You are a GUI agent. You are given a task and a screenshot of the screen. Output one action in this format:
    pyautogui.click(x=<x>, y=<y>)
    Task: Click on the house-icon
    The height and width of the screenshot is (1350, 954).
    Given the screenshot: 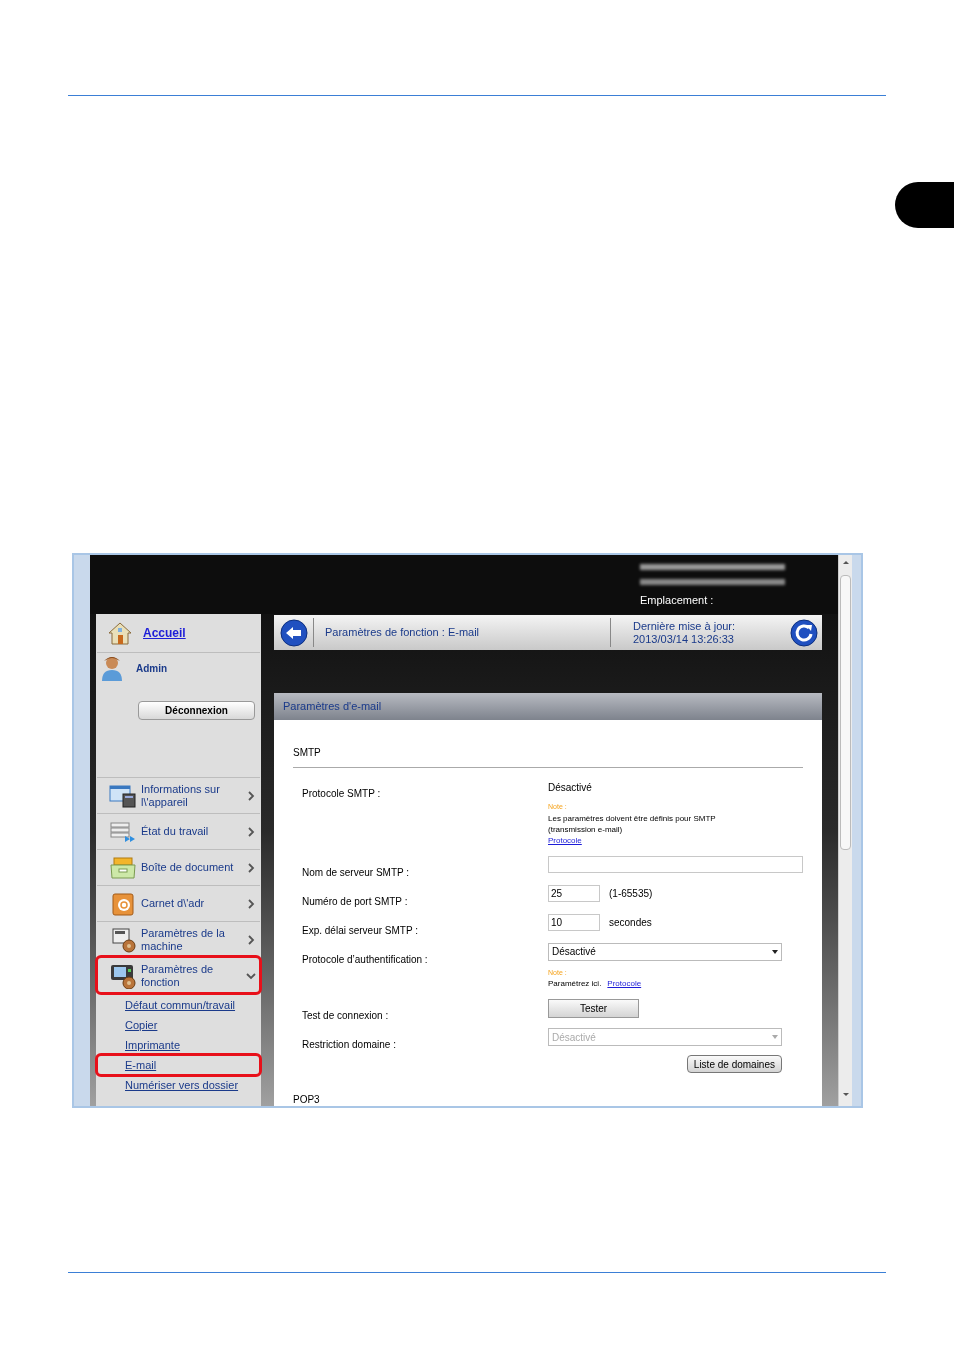 What is the action you would take?
    pyautogui.click(x=120, y=633)
    